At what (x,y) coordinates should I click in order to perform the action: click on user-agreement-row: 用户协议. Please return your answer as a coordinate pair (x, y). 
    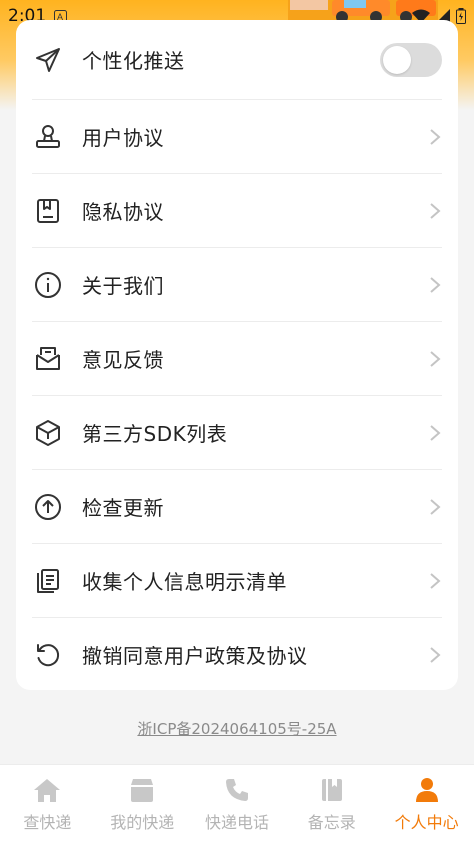
    Looking at the image, I should click on (237, 136).